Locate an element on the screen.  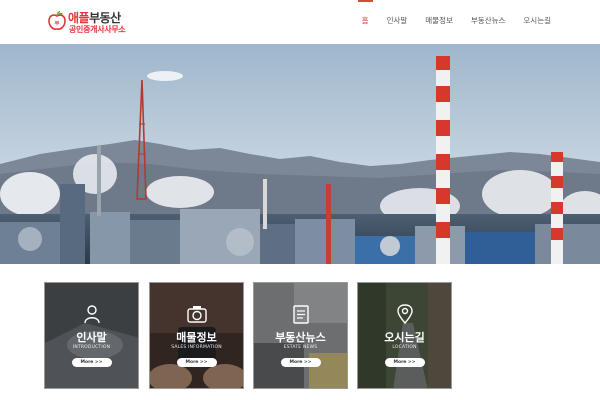
nav-item-news: 부동산뉴스 is located at coordinates (488, 22).